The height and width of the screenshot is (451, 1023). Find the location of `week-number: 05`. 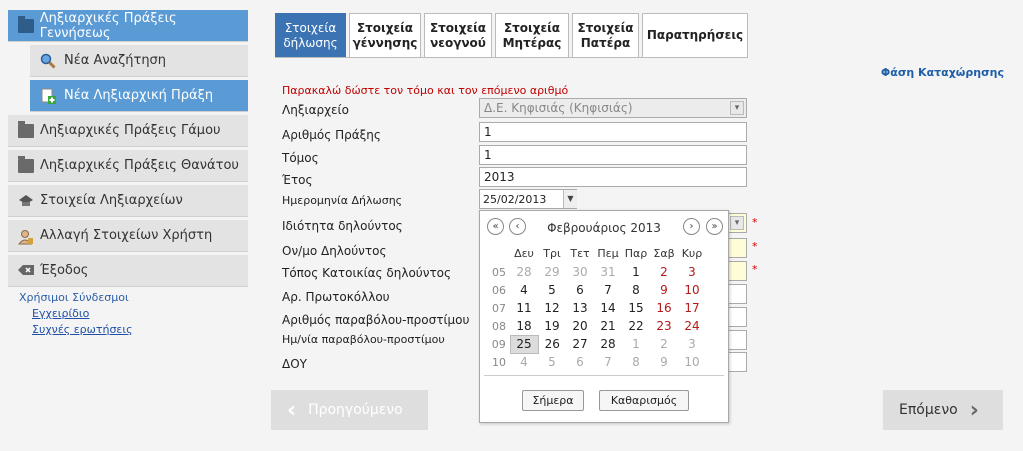

week-number: 05 is located at coordinates (499, 272).